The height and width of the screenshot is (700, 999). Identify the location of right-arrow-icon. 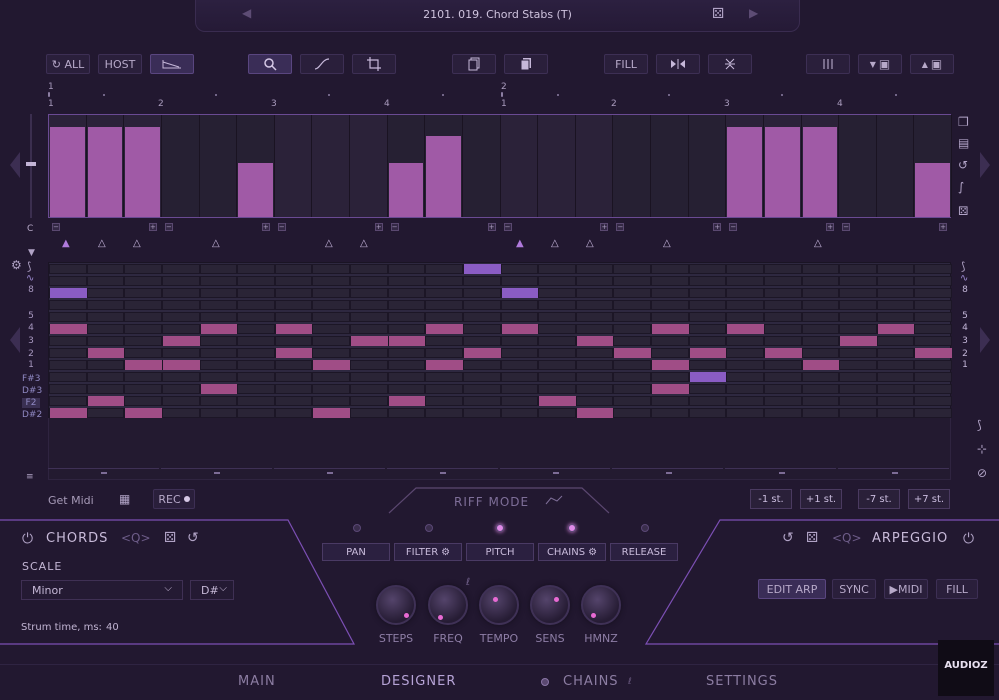
(985, 340).